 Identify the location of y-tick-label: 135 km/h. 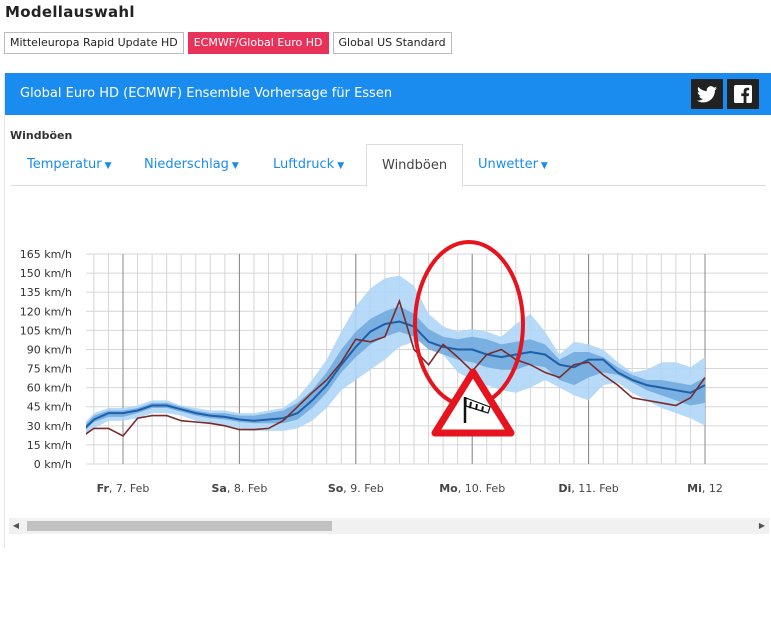
(46, 292).